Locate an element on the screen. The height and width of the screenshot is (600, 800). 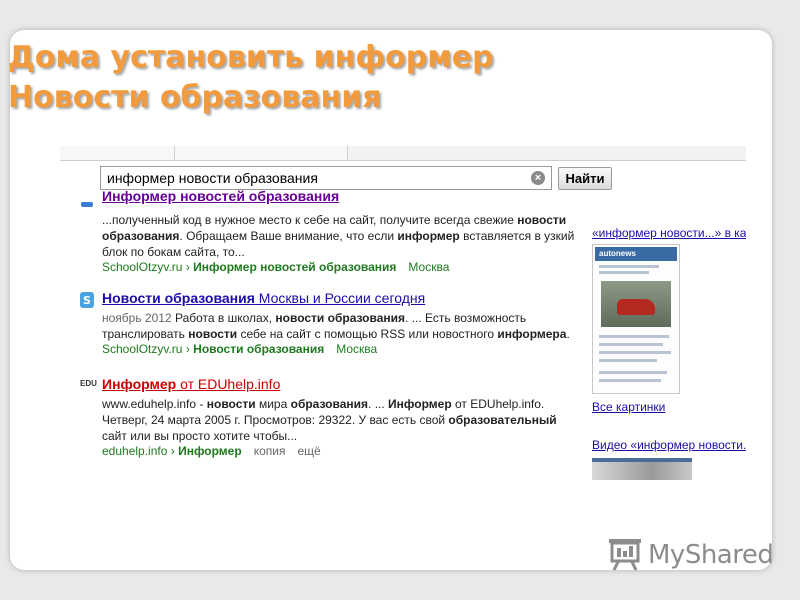
favicon-icon: S is located at coordinates (87, 300).